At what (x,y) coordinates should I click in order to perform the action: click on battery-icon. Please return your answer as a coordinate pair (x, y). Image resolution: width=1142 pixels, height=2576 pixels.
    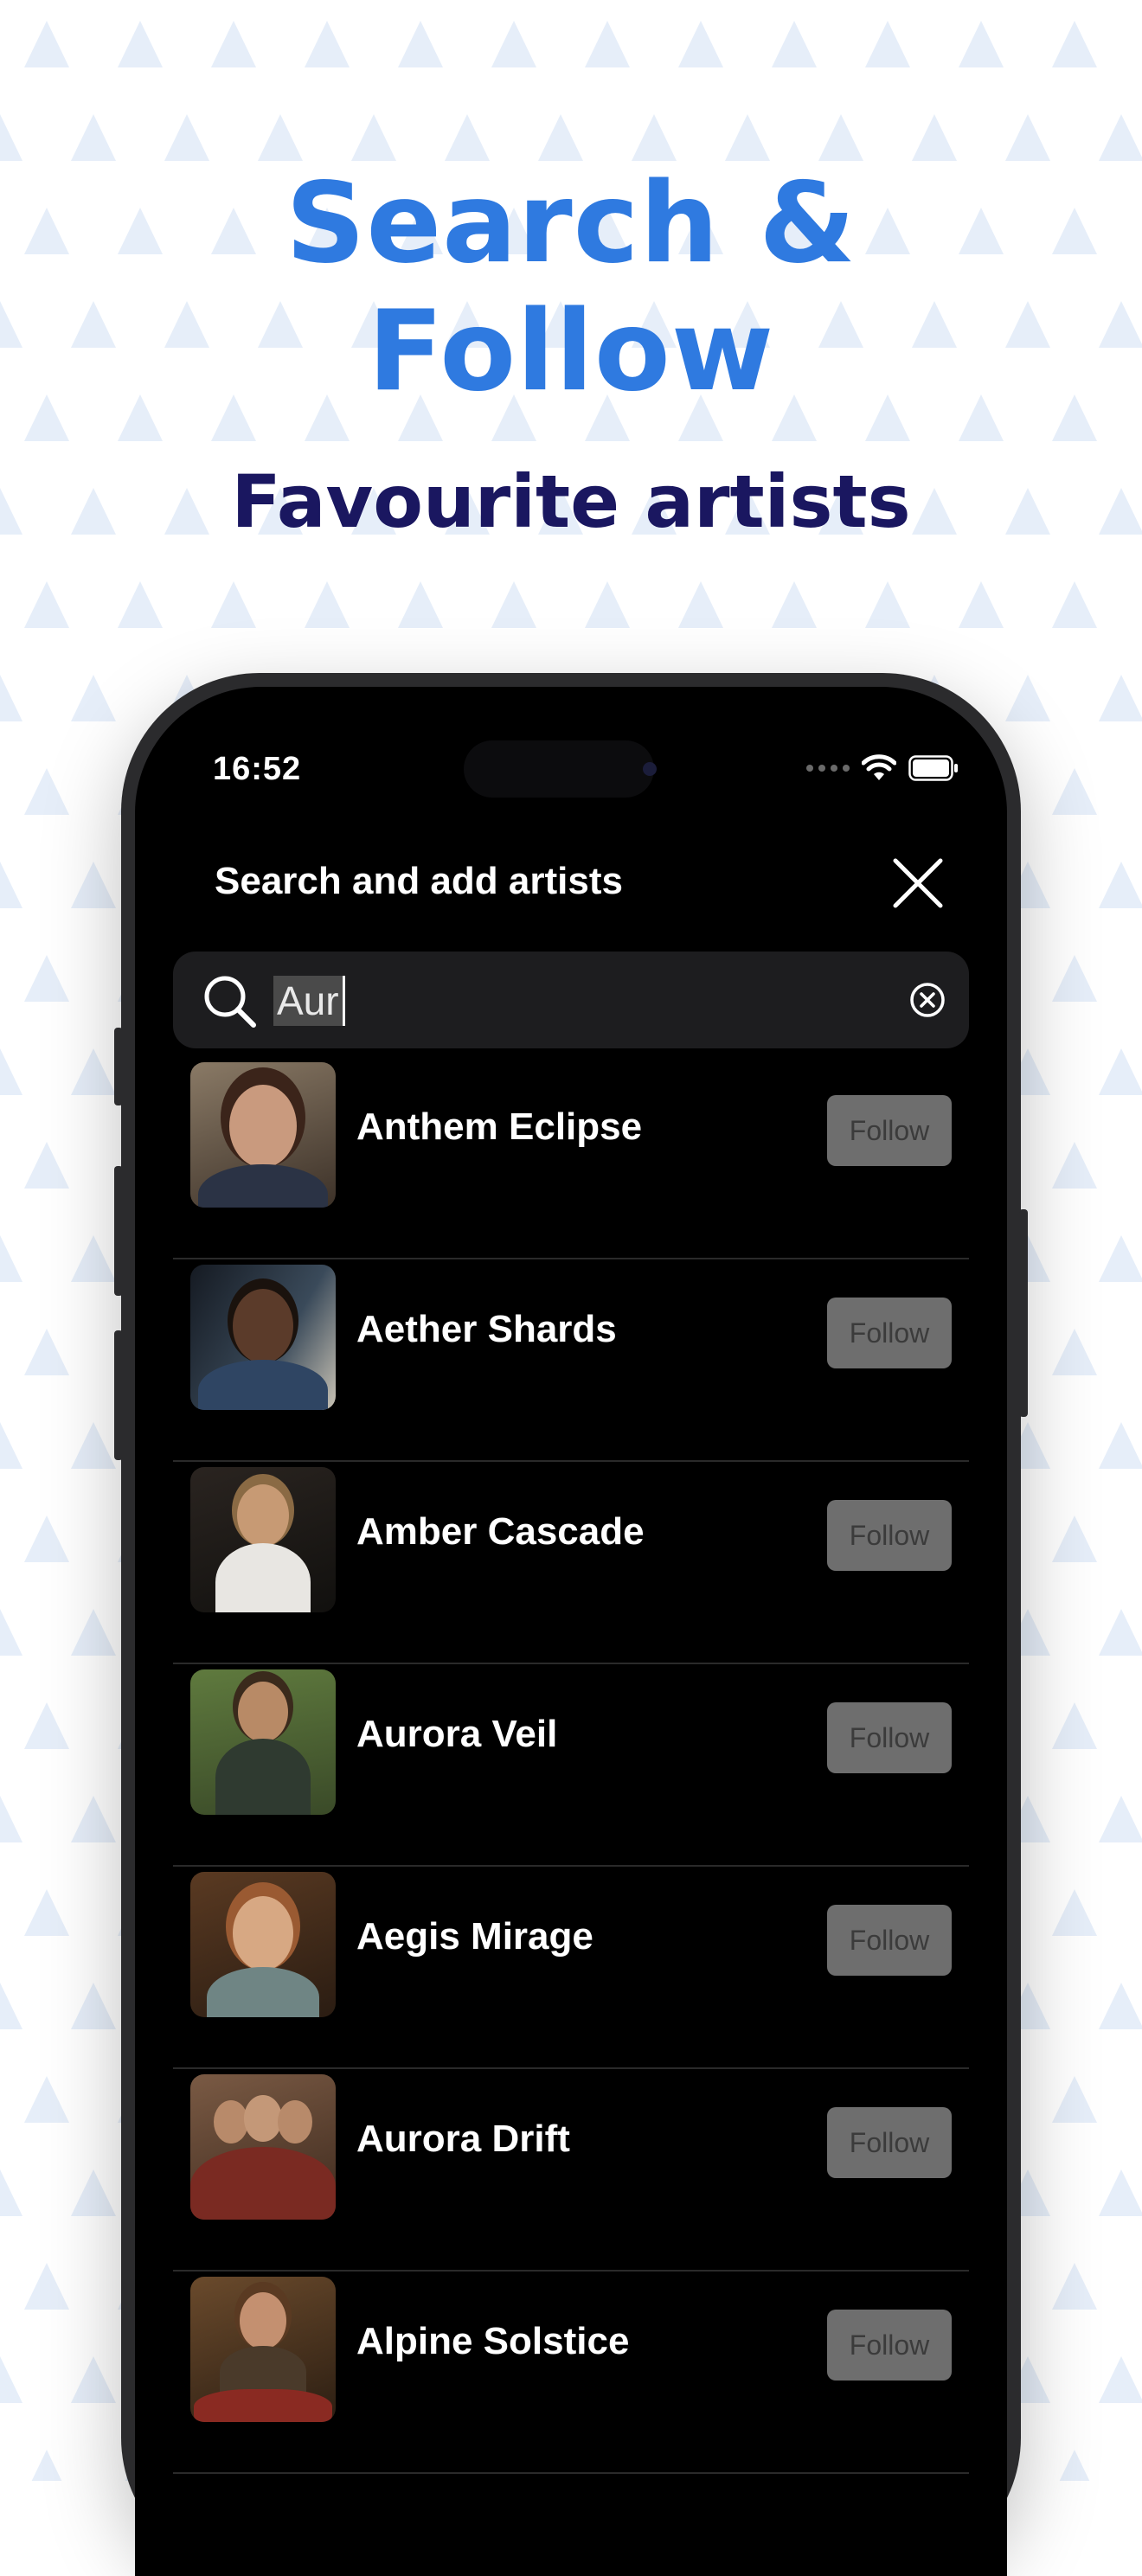
    Looking at the image, I should click on (933, 768).